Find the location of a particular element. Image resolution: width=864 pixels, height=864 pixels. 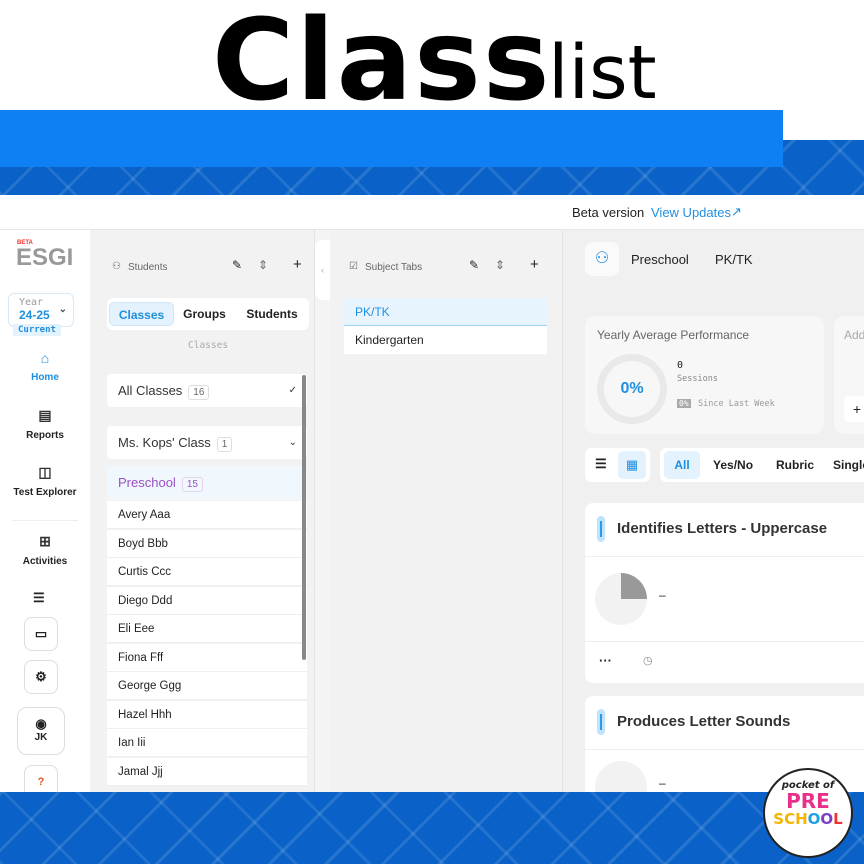

gear-icon: ⚙ is located at coordinates (41, 676).